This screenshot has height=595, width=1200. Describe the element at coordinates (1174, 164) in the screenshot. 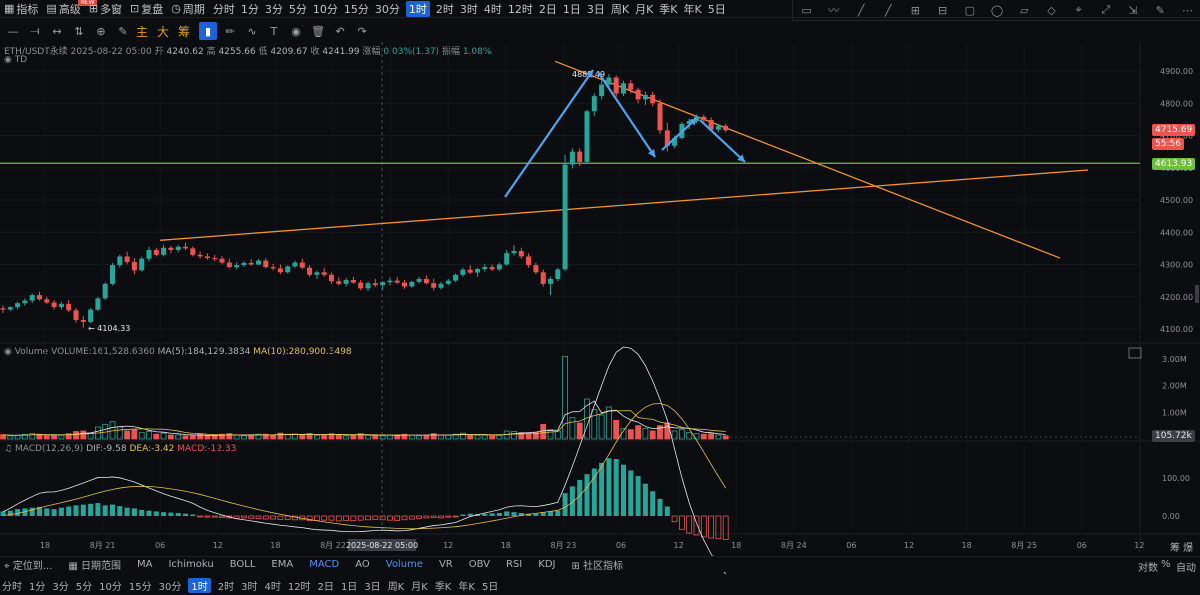

I see `support-price-label: 4613.93` at that location.